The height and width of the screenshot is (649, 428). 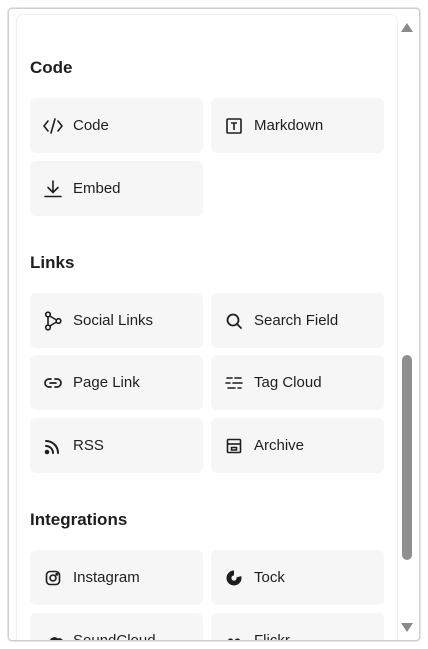 What do you see at coordinates (116, 125) in the screenshot?
I see `block-code: Code` at bounding box center [116, 125].